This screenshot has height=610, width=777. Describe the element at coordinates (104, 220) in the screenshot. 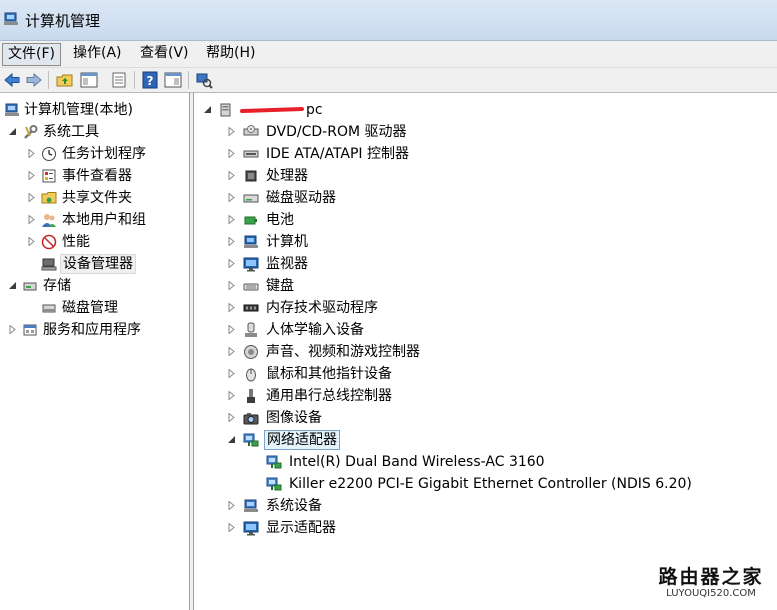

I see `tree-label: 本地用户和组` at that location.